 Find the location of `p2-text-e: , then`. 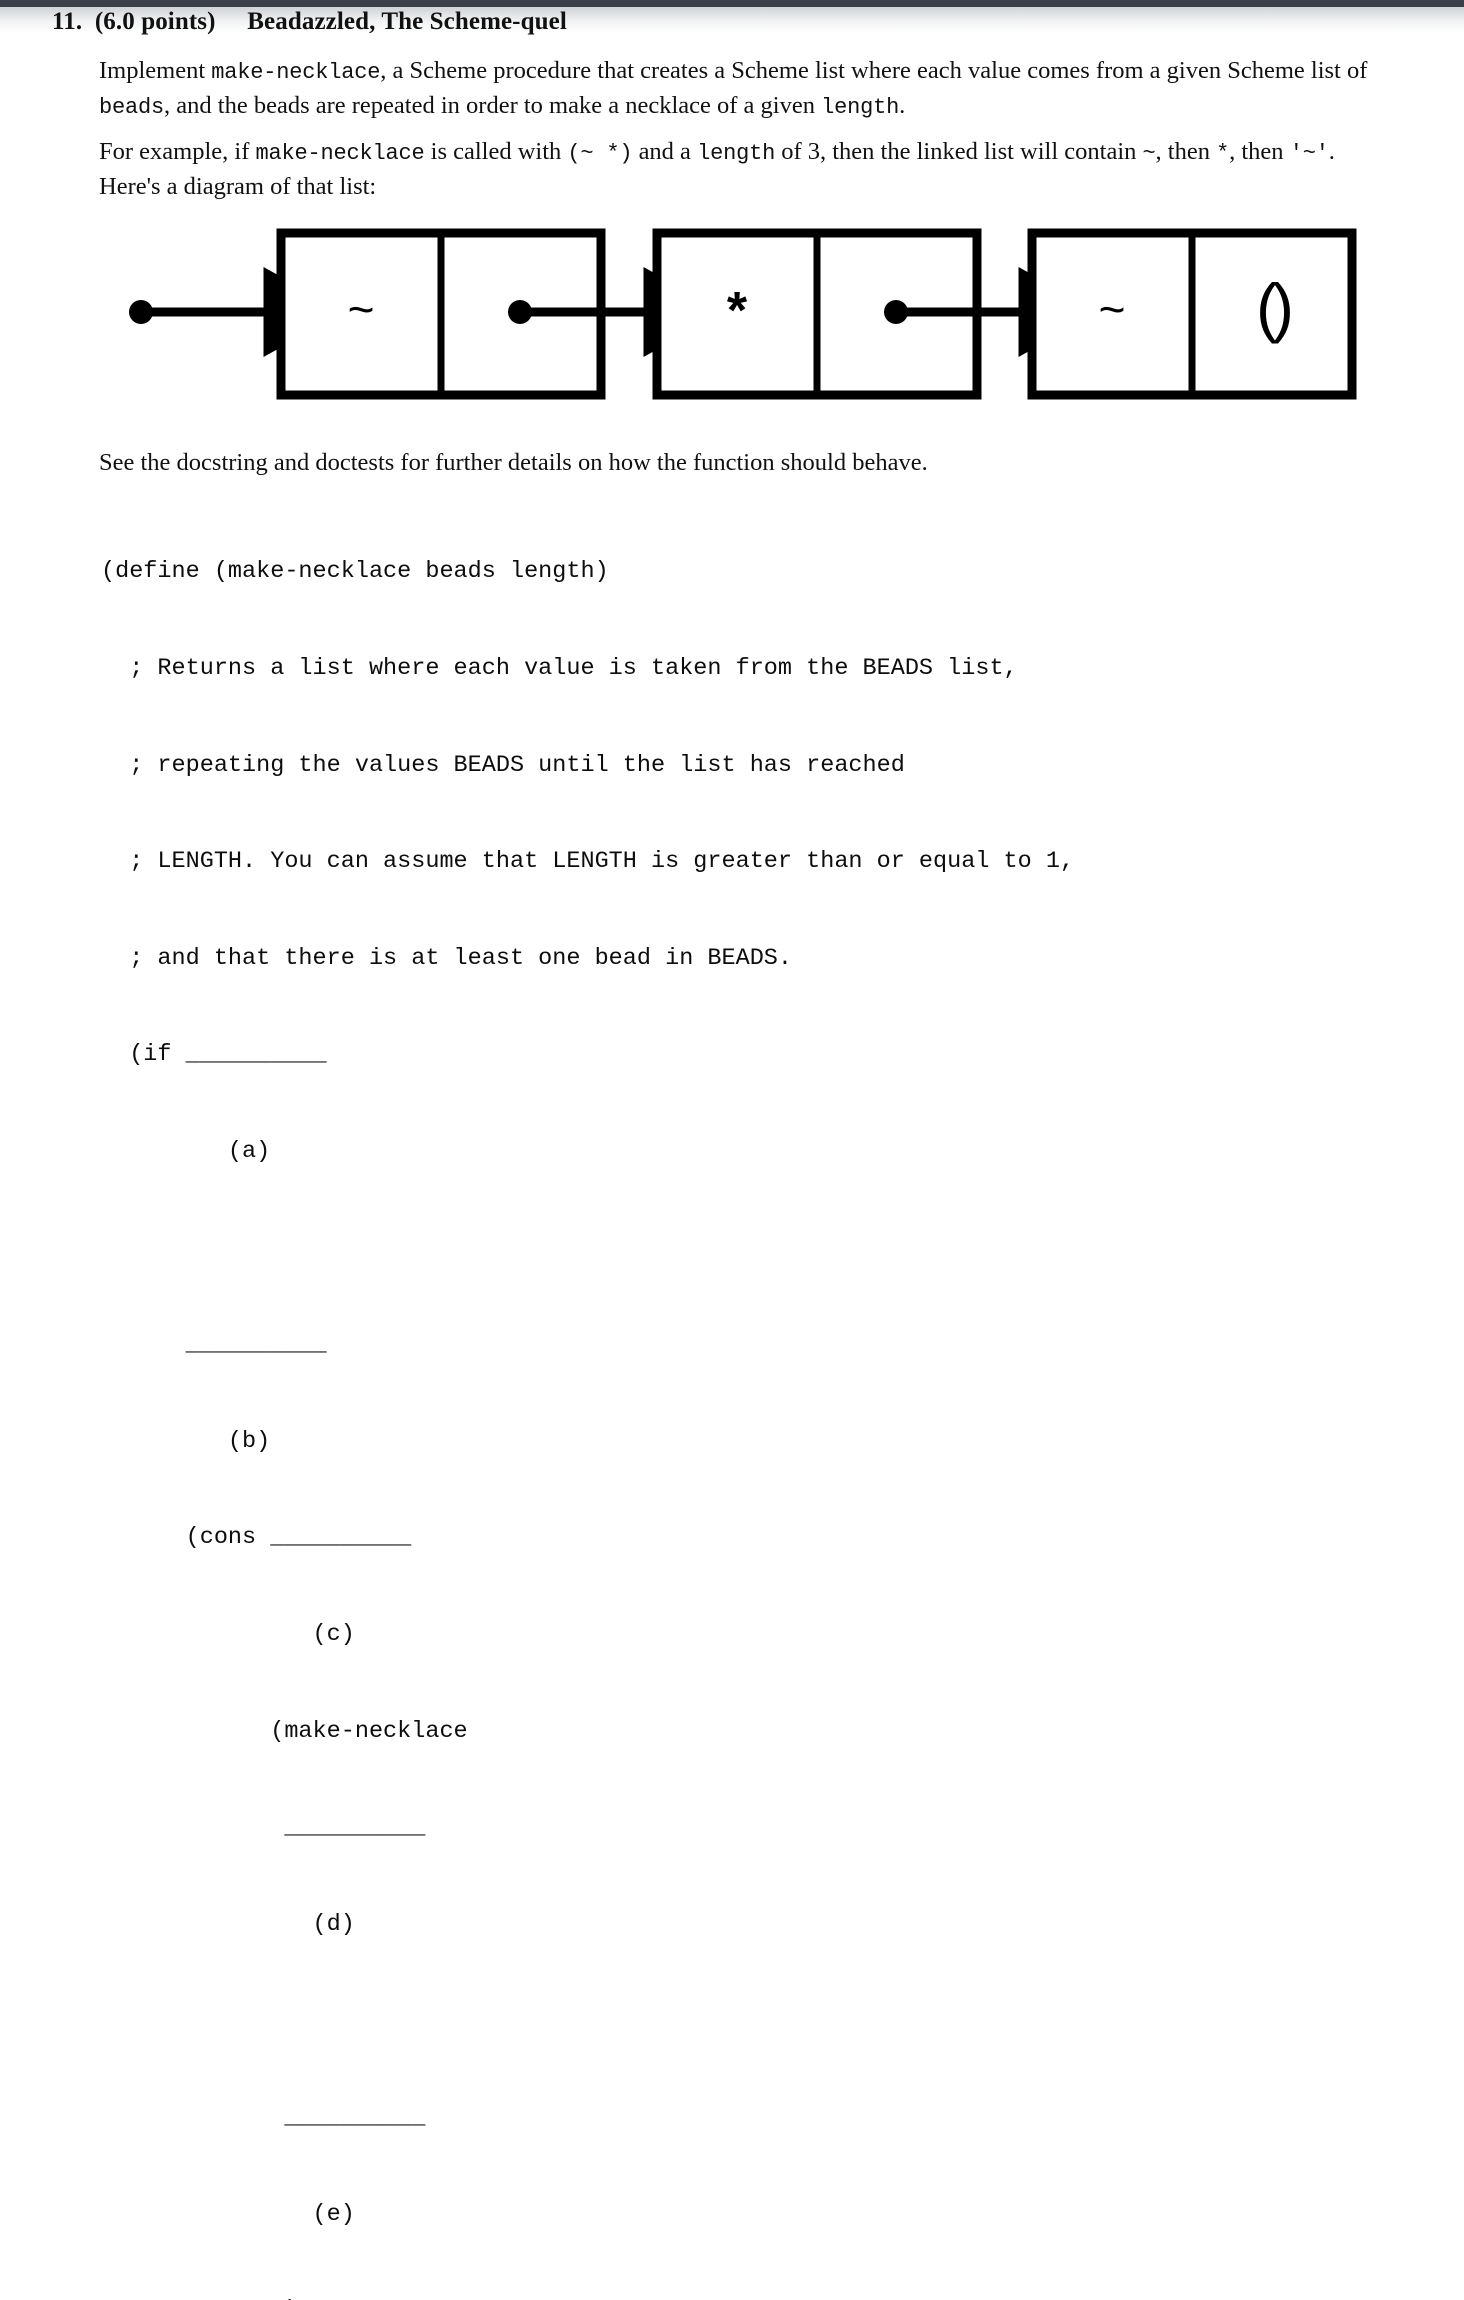

p2-text-e: , then is located at coordinates (1186, 151).